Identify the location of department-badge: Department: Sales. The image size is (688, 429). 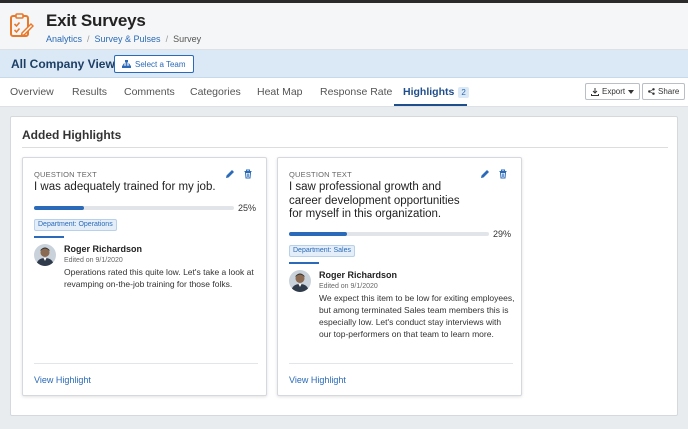
(322, 251).